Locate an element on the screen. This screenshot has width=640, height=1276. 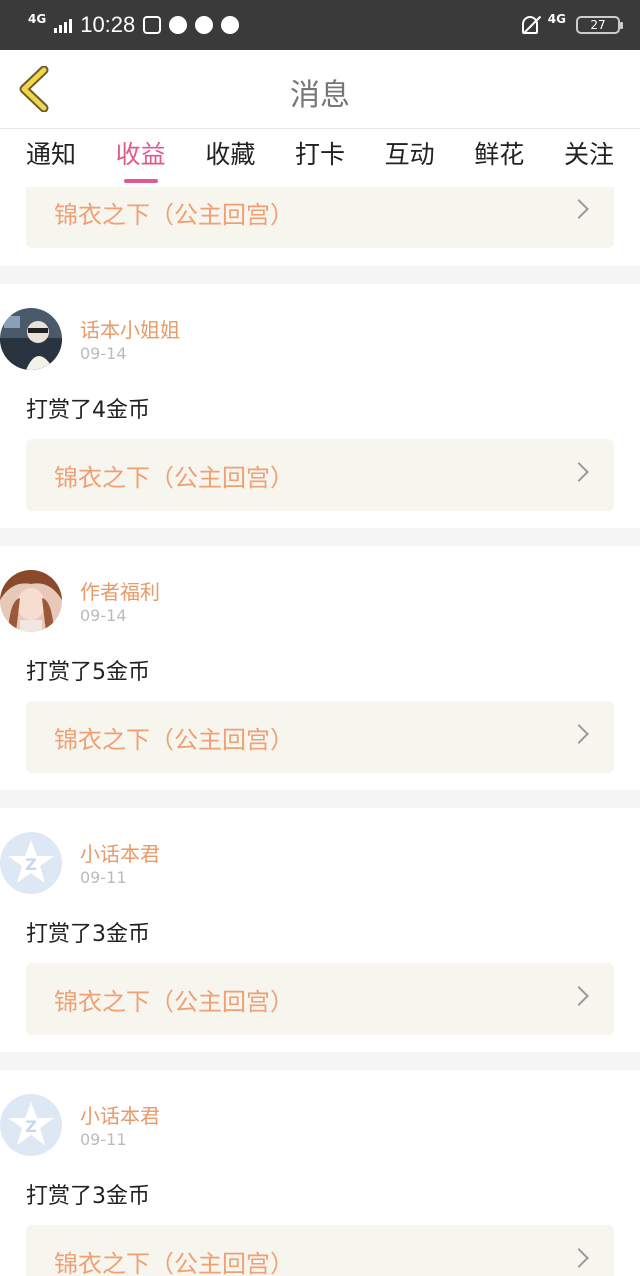
app-header: 消息 is located at coordinates (320, 89).